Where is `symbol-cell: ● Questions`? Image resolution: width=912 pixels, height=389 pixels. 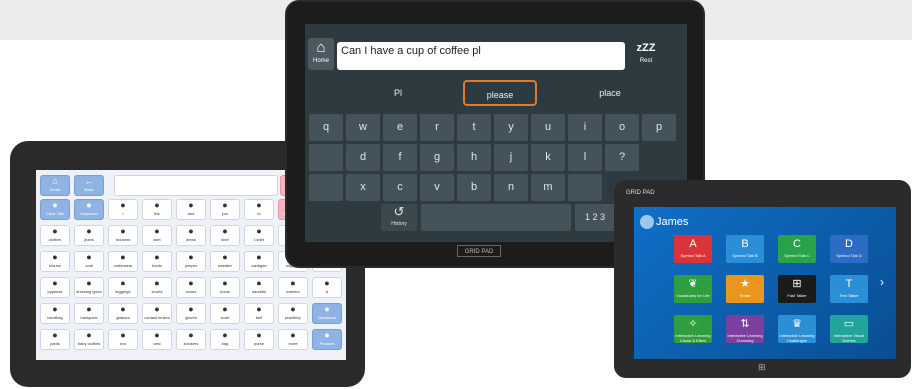
symbol-cell: ● Questions is located at coordinates (327, 313).